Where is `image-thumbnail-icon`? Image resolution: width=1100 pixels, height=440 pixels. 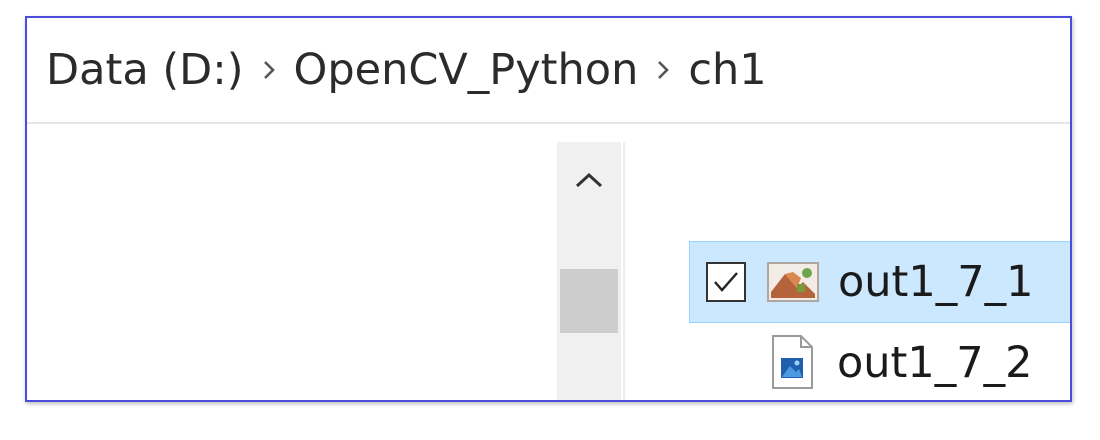 image-thumbnail-icon is located at coordinates (793, 282).